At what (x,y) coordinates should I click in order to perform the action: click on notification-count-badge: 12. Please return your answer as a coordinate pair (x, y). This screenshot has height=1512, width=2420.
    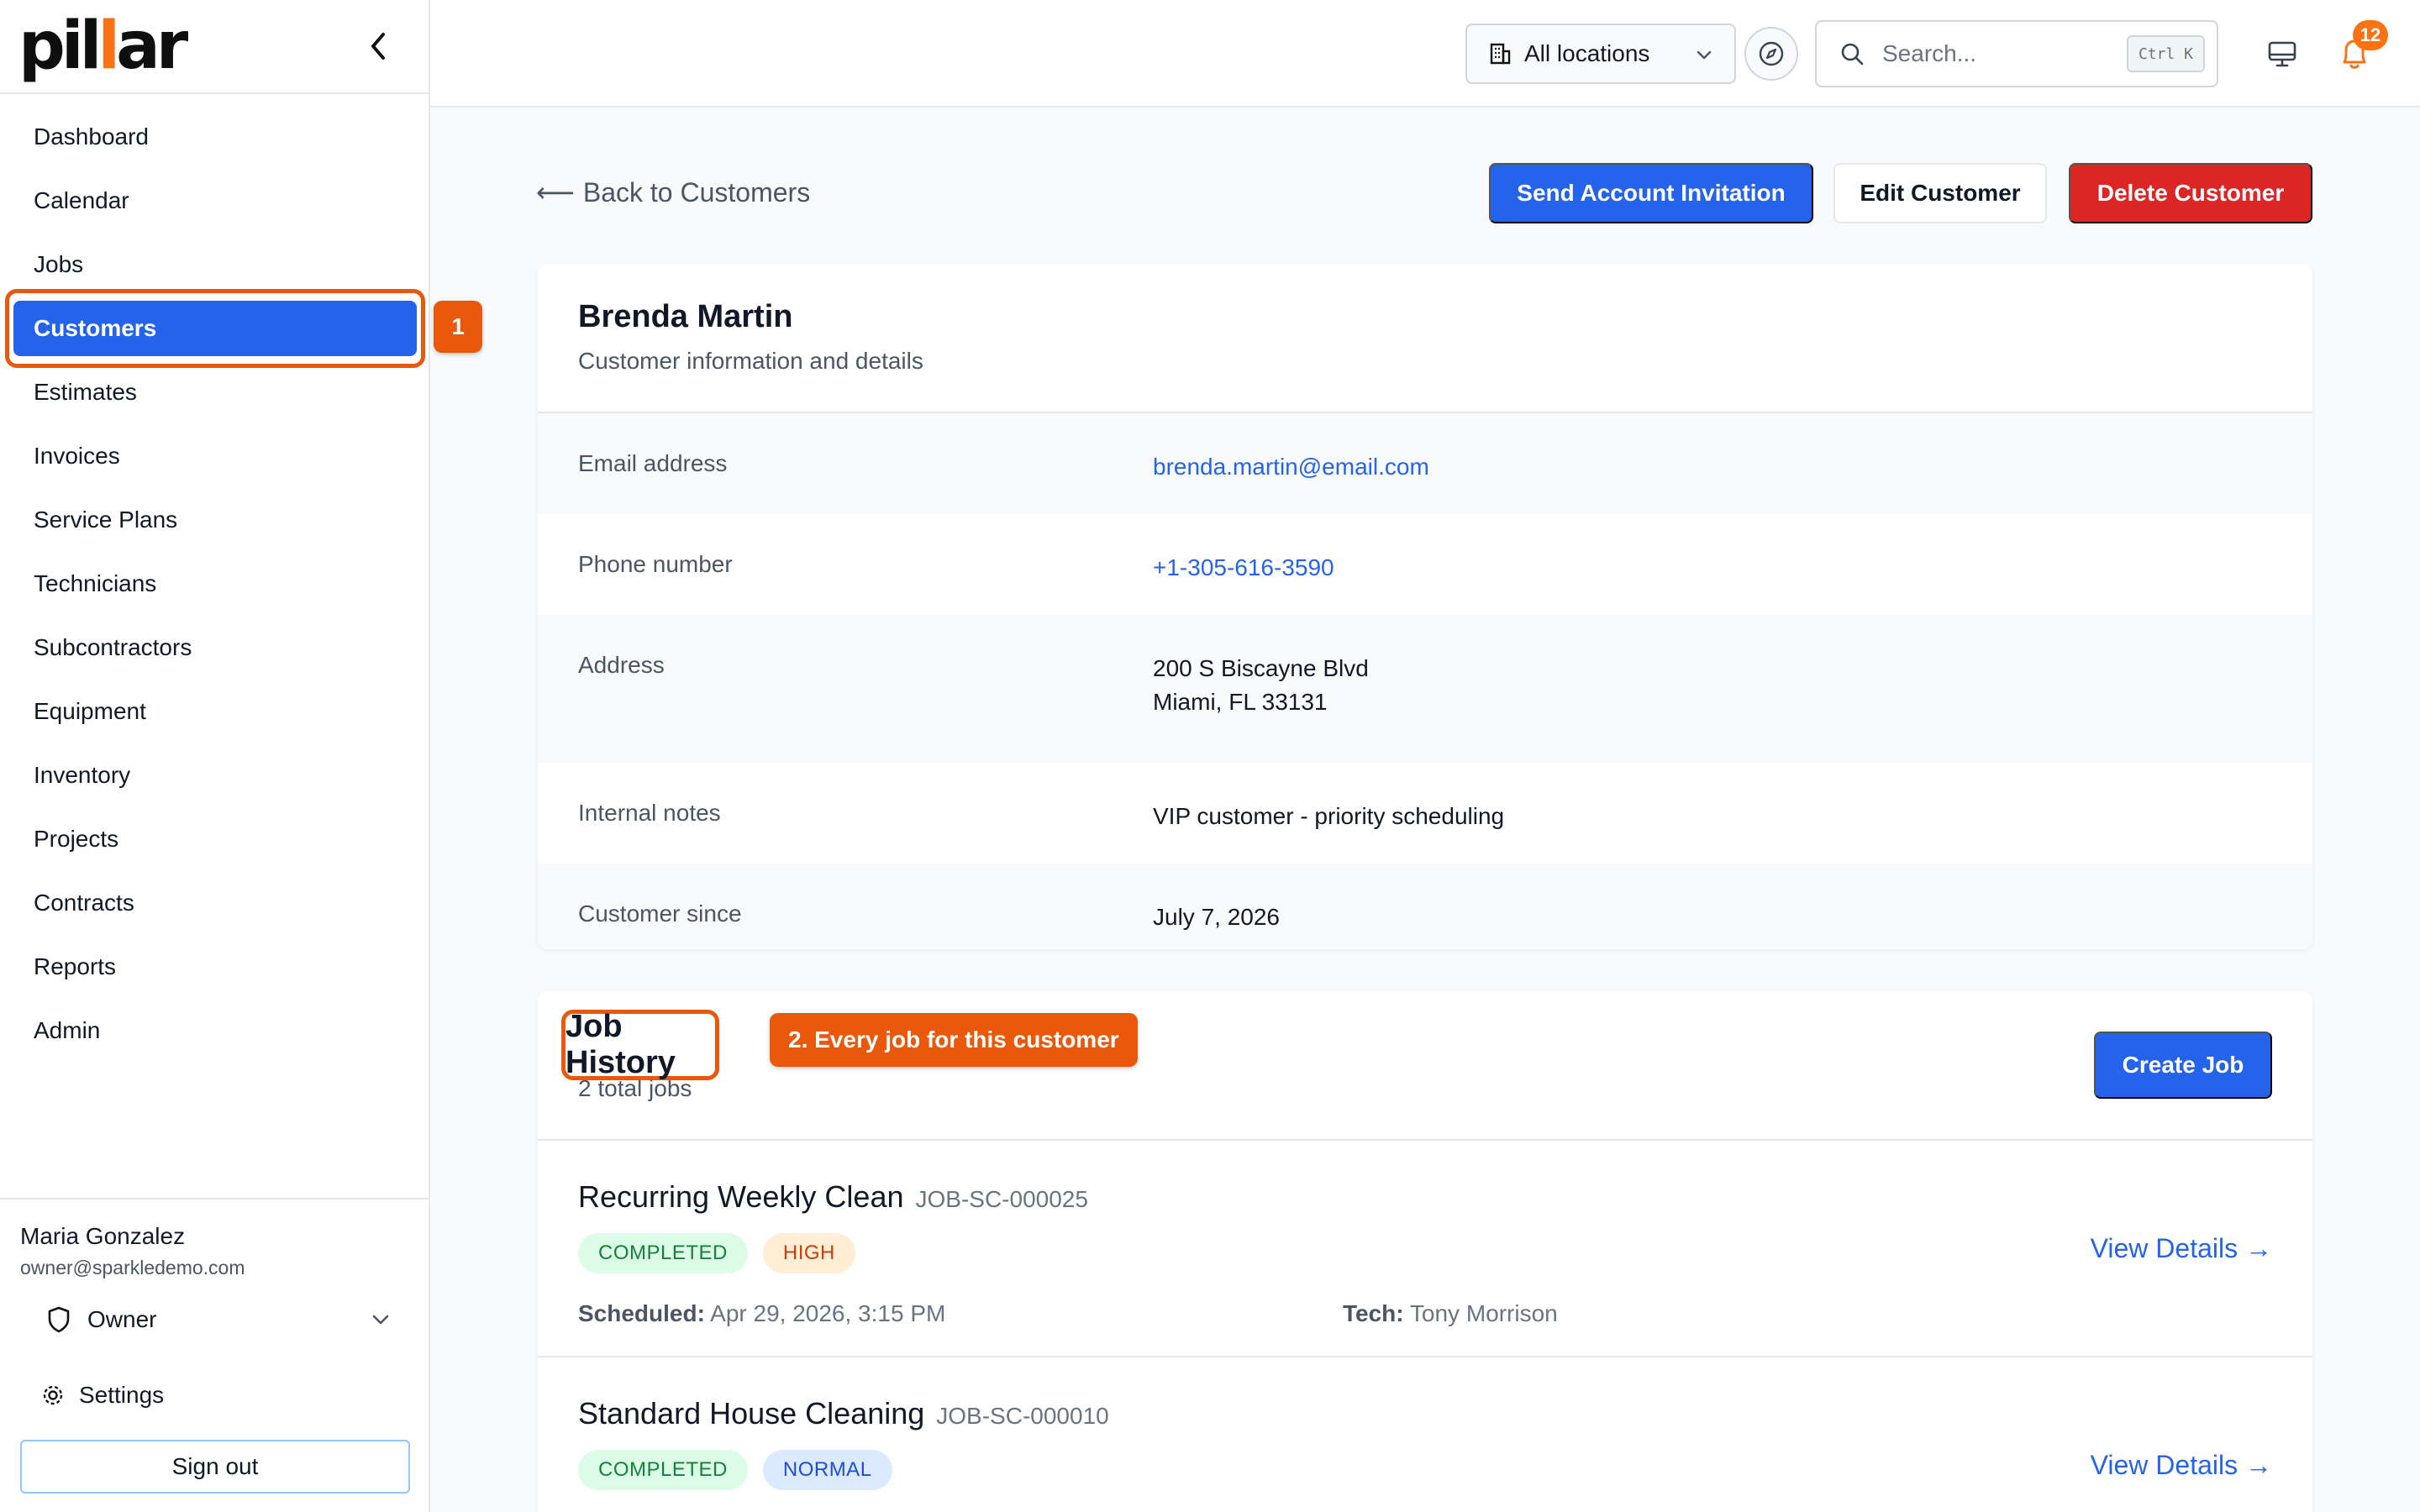
    Looking at the image, I should click on (2370, 35).